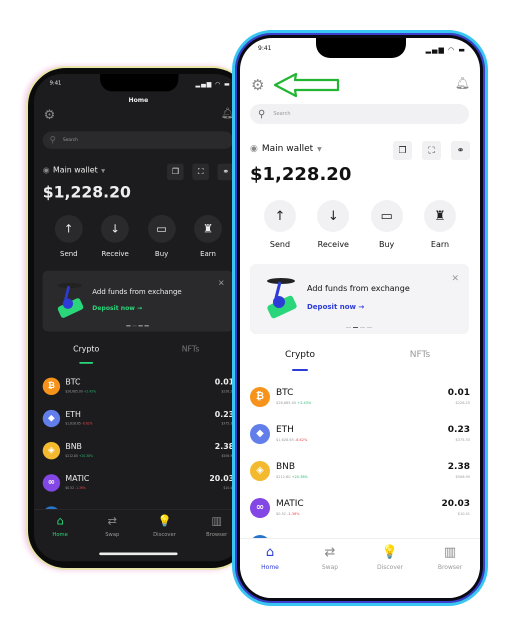 The width and height of the screenshot is (514, 640). What do you see at coordinates (358, 288) in the screenshot?
I see `banner-title: Add funds from exchange` at bounding box center [358, 288].